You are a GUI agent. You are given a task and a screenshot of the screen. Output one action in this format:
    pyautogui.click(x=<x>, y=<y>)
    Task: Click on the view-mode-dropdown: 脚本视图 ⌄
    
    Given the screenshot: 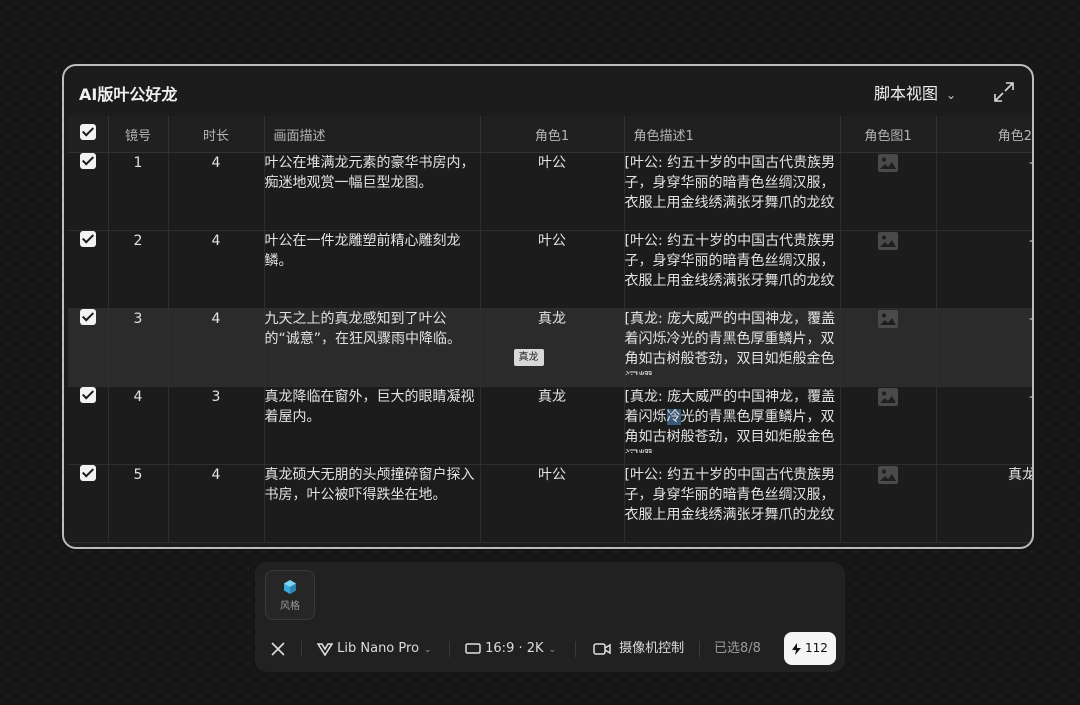 What is the action you would take?
    pyautogui.click(x=915, y=92)
    